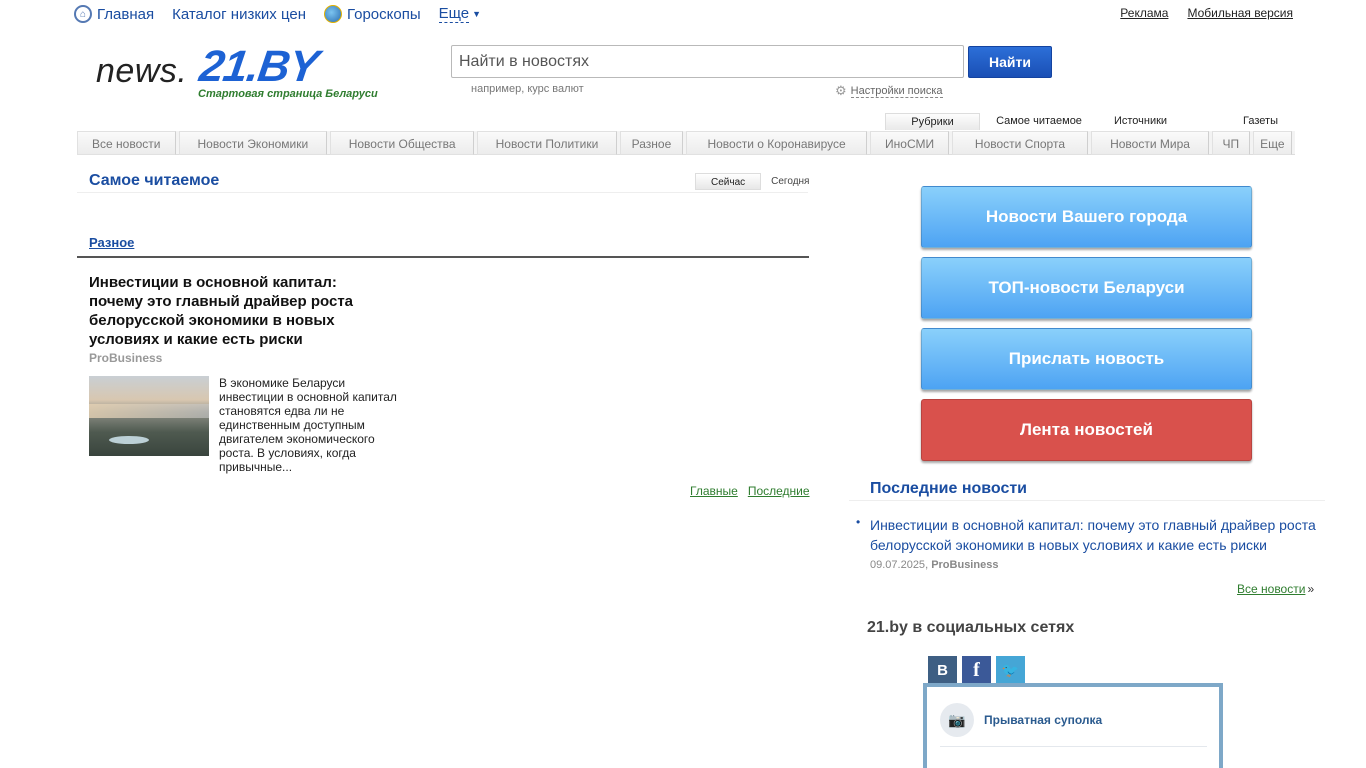  What do you see at coordinates (111, 242) in the screenshot?
I see `section-link-misc: Разное` at bounding box center [111, 242].